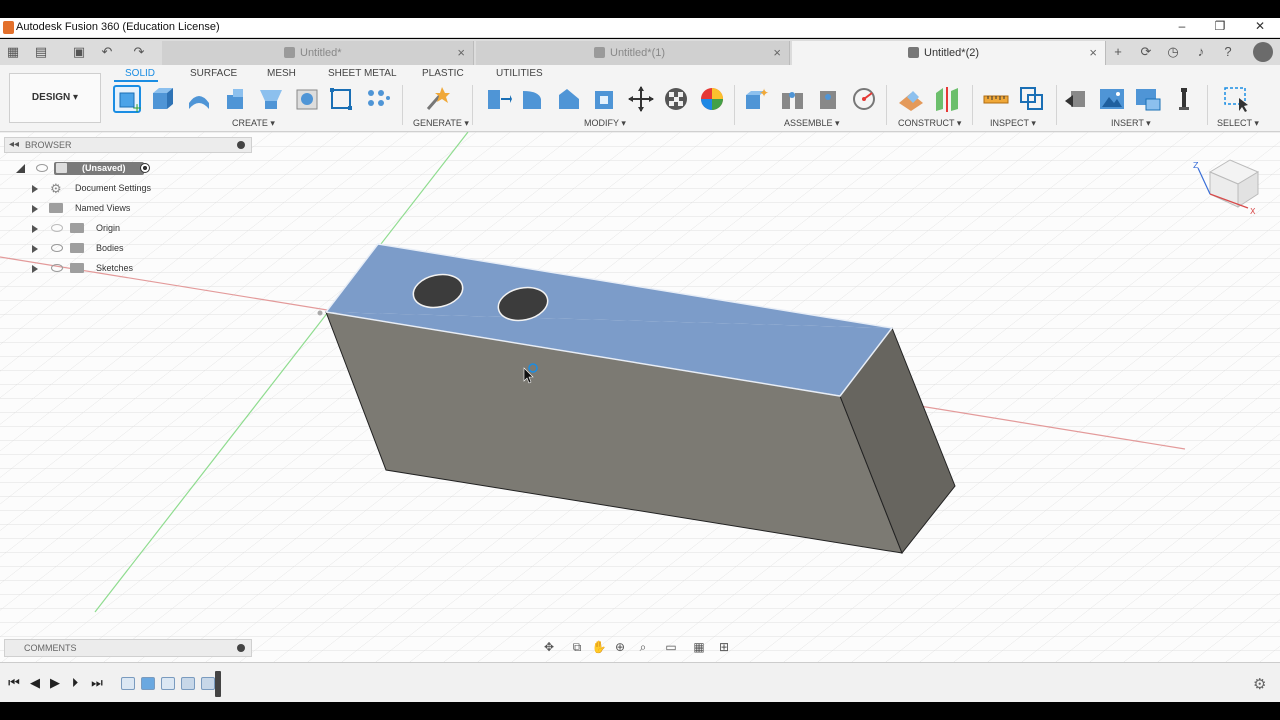  What do you see at coordinates (699, 647) in the screenshot?
I see `grid-settings-icon: ▦` at bounding box center [699, 647].